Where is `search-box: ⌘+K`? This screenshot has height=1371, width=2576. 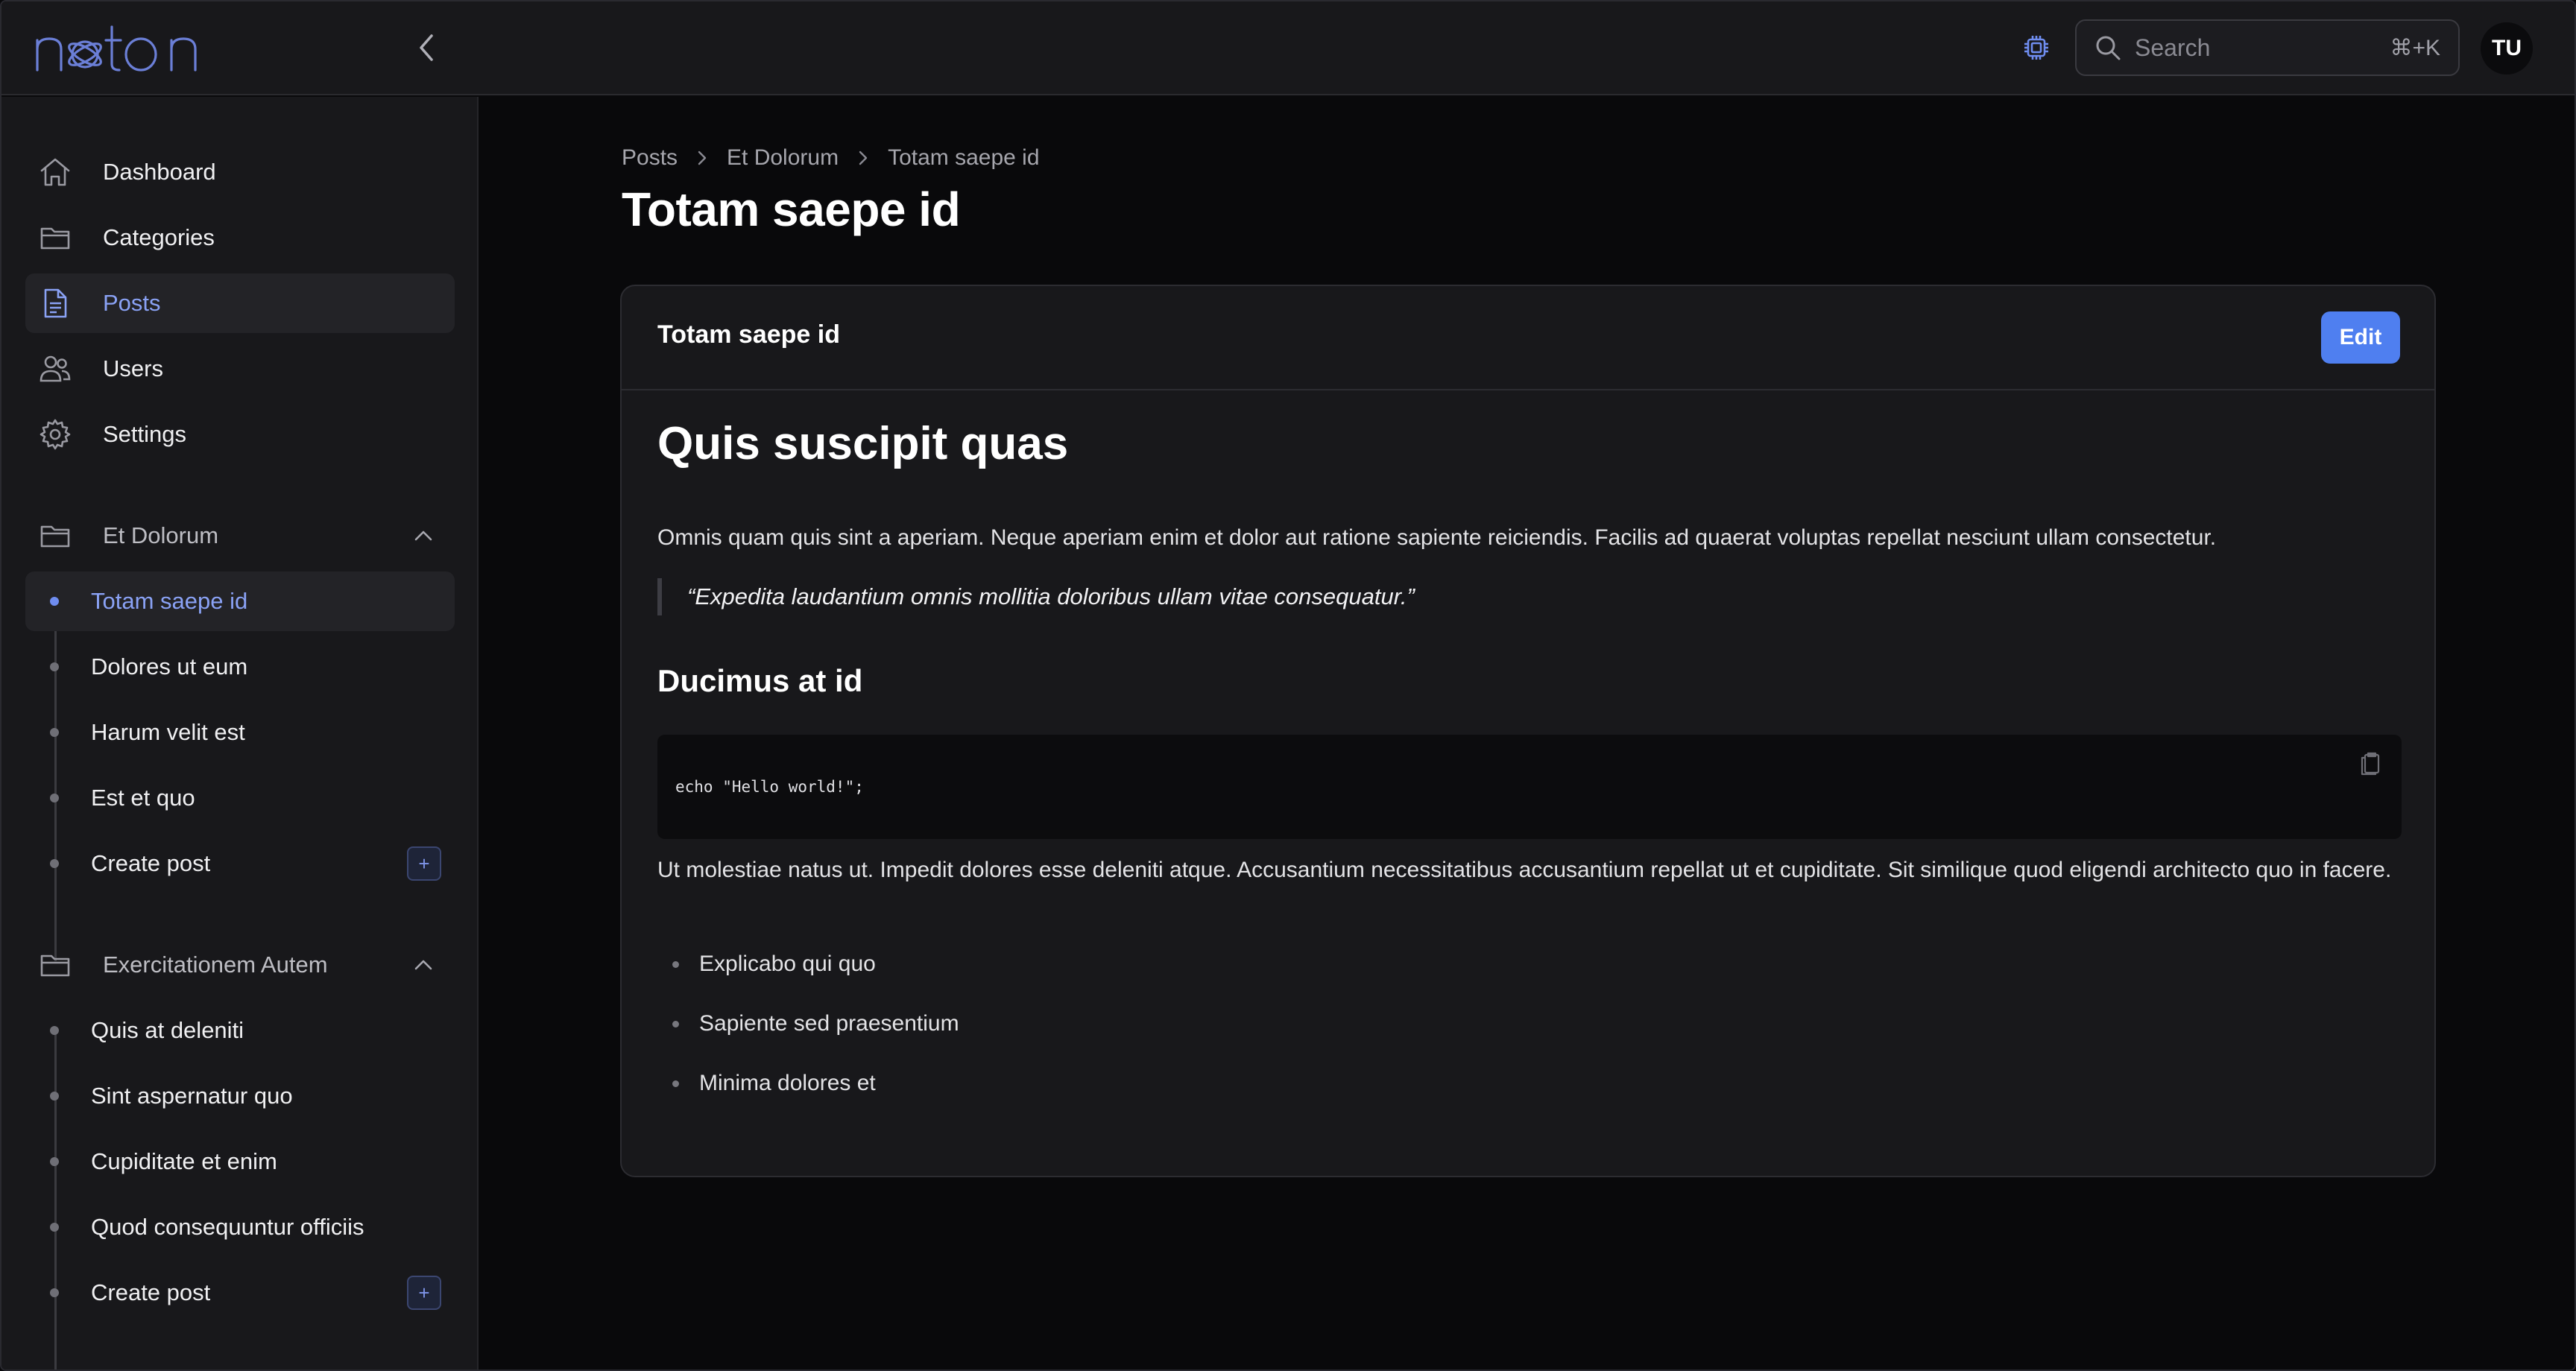
search-box: ⌘+K is located at coordinates (2267, 47).